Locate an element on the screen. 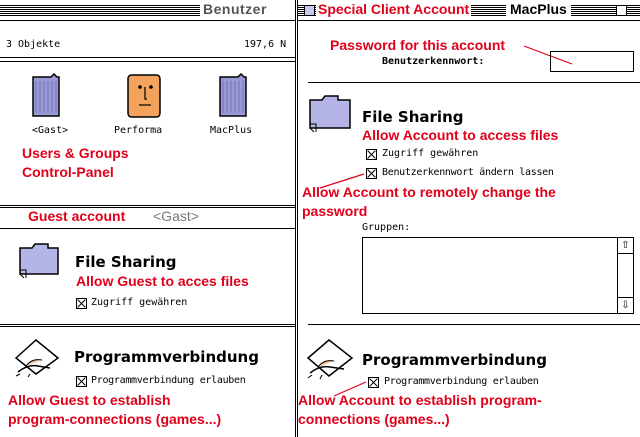  groups-label: Gruppen: is located at coordinates (386, 227).